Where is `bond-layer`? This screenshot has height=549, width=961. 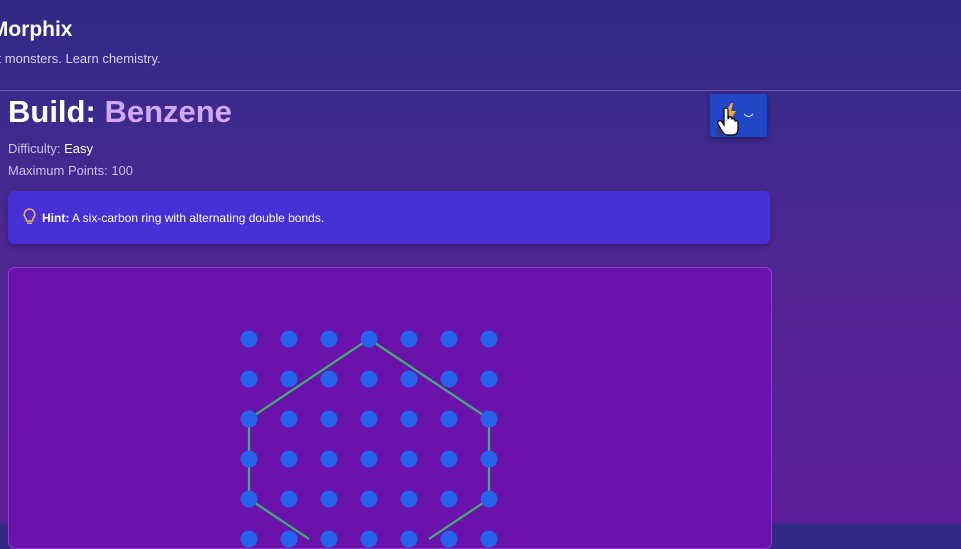
bond-layer is located at coordinates (369, 439).